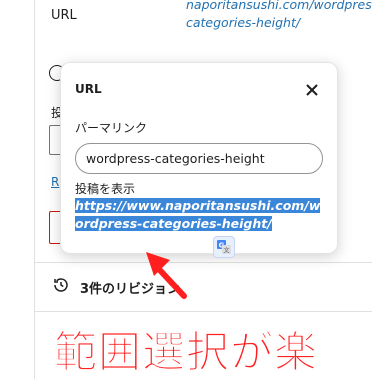 The image size is (372, 379). I want to click on close-button, so click(312, 90).